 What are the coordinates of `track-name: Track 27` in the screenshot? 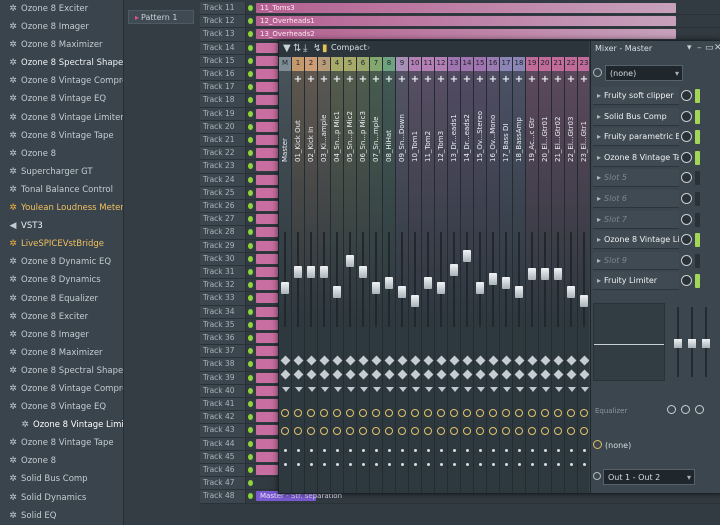 It's located at (223, 219).